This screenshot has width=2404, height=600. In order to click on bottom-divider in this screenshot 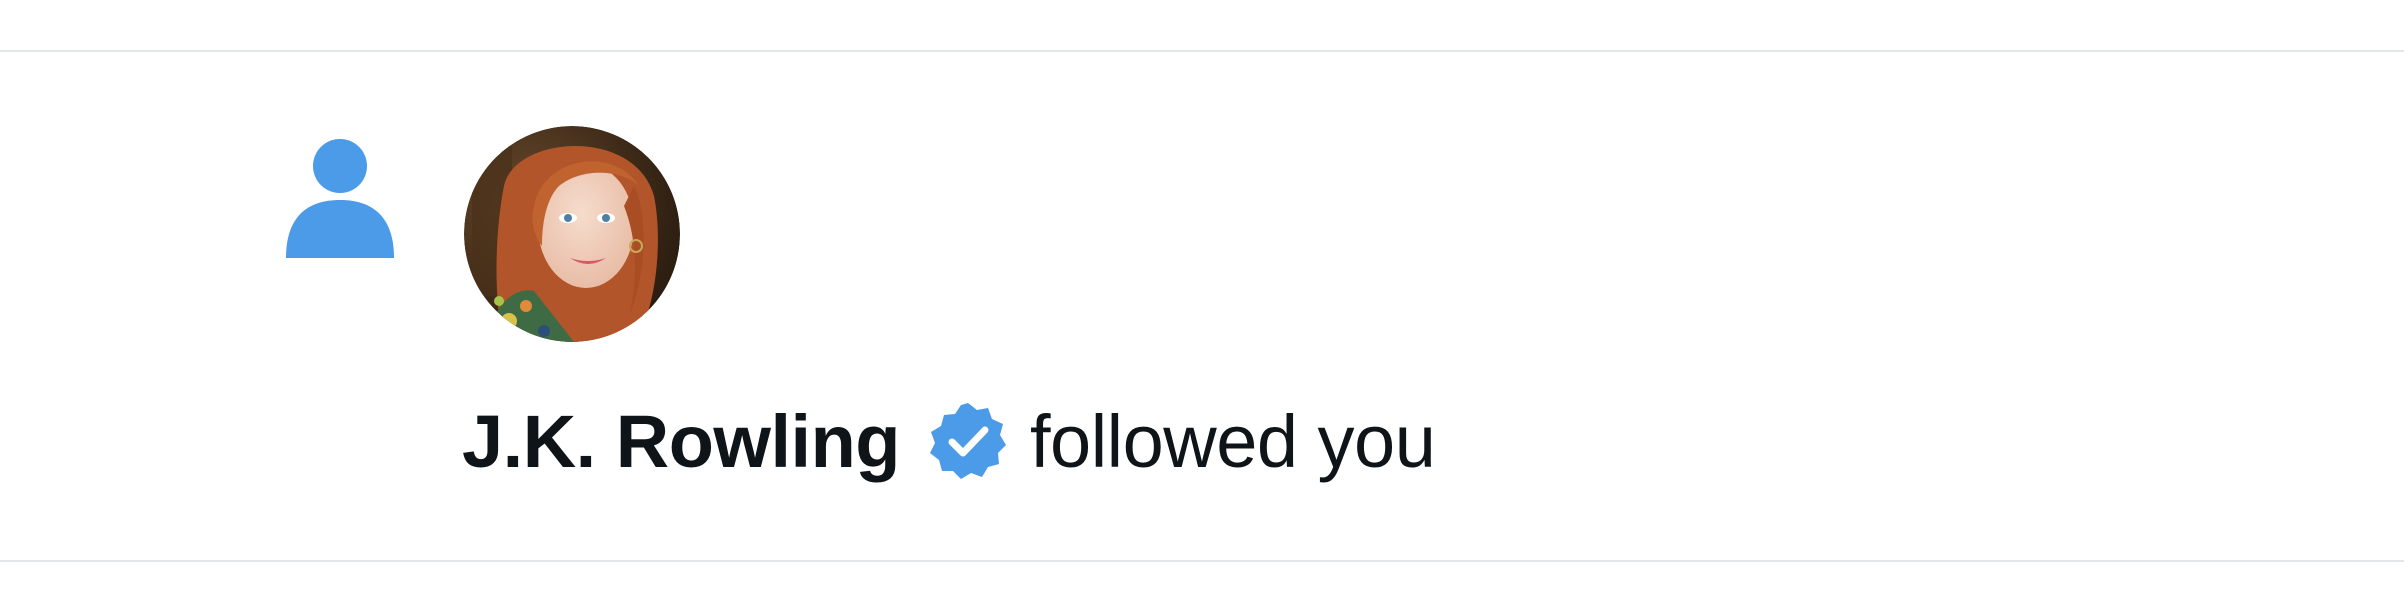, I will do `click(1202, 561)`.